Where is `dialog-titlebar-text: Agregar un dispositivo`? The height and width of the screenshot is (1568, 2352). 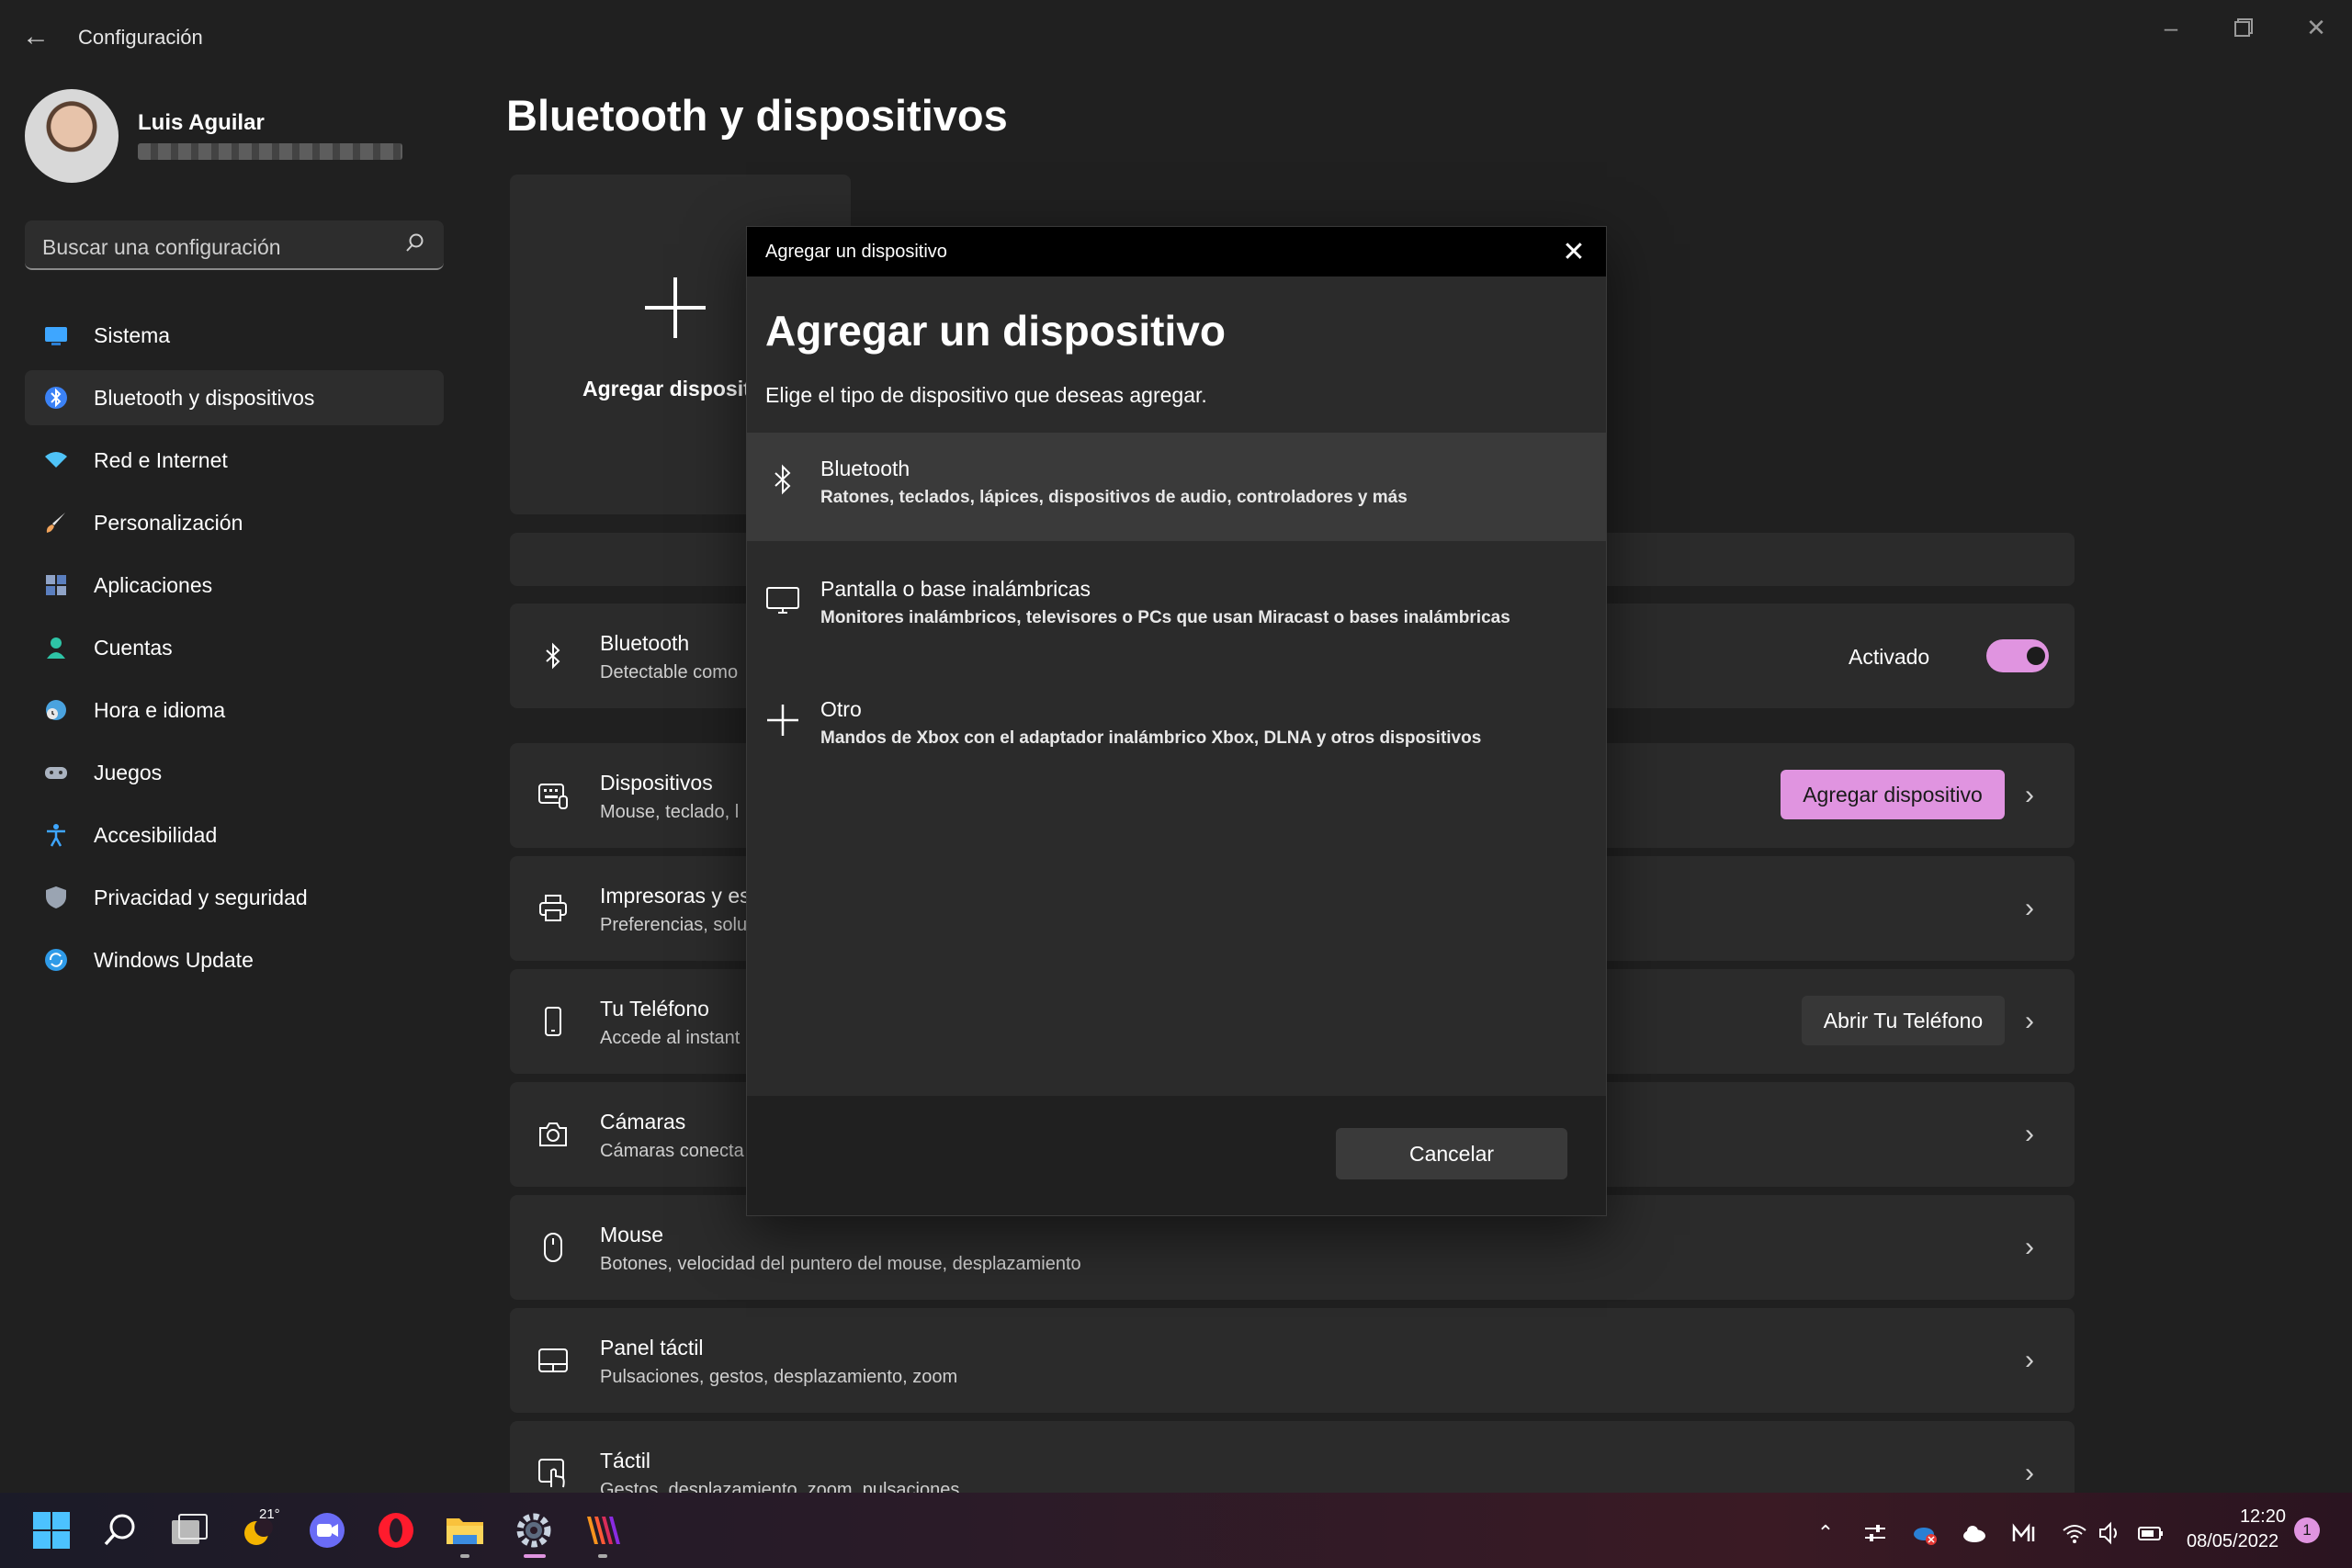 dialog-titlebar-text: Agregar un dispositivo is located at coordinates (856, 252).